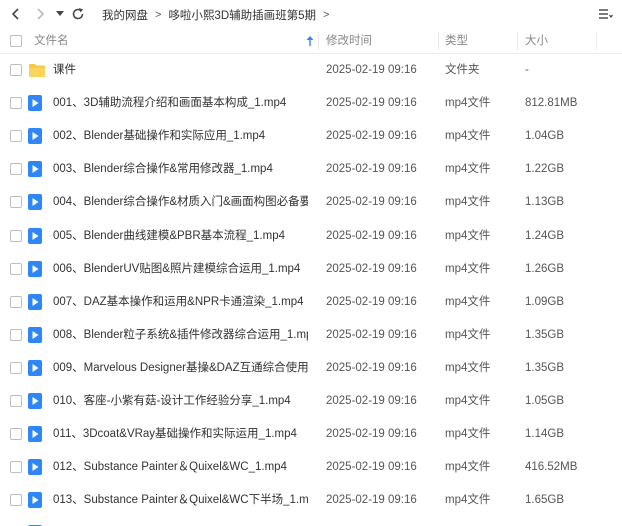 This screenshot has width=622, height=526. What do you see at coordinates (536, 41) in the screenshot?
I see `column-size: 大小` at bounding box center [536, 41].